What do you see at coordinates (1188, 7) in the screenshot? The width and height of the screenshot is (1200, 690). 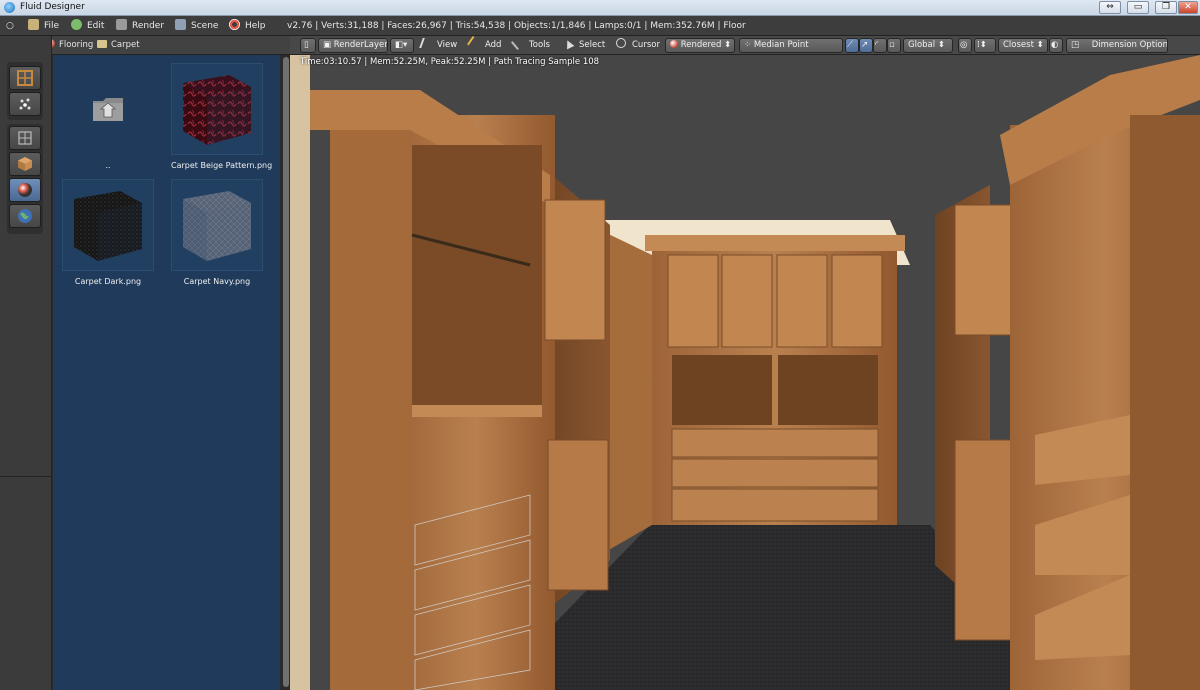 I see `close-window-button: ✕` at bounding box center [1188, 7].